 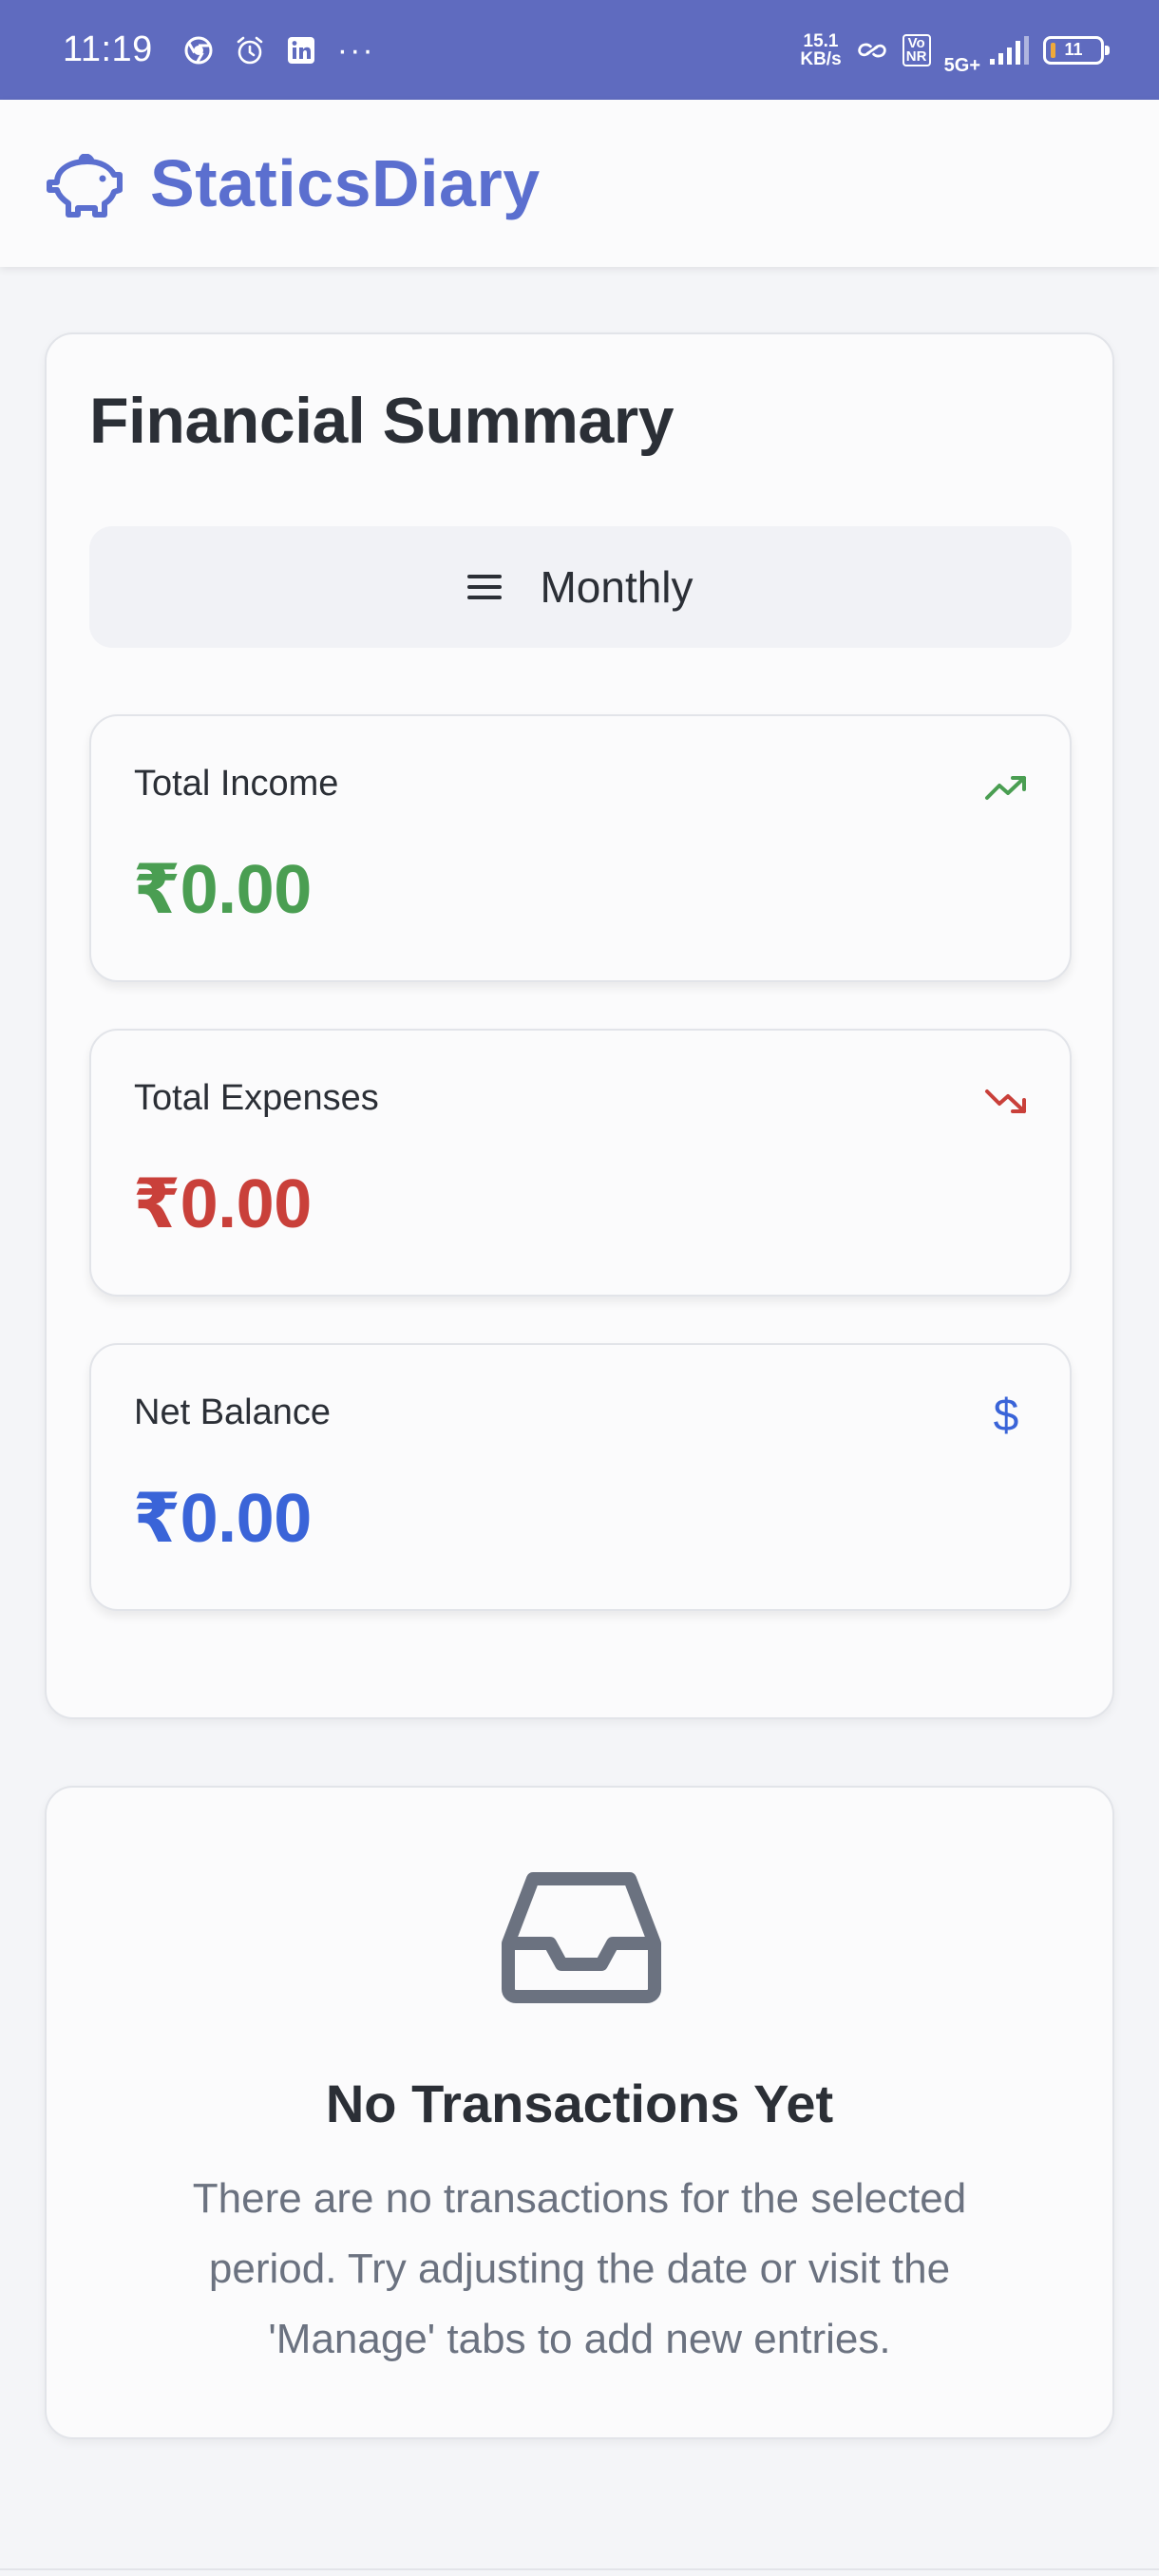 What do you see at coordinates (355, 49) in the screenshot?
I see `more-notifications-icon: ···` at bounding box center [355, 49].